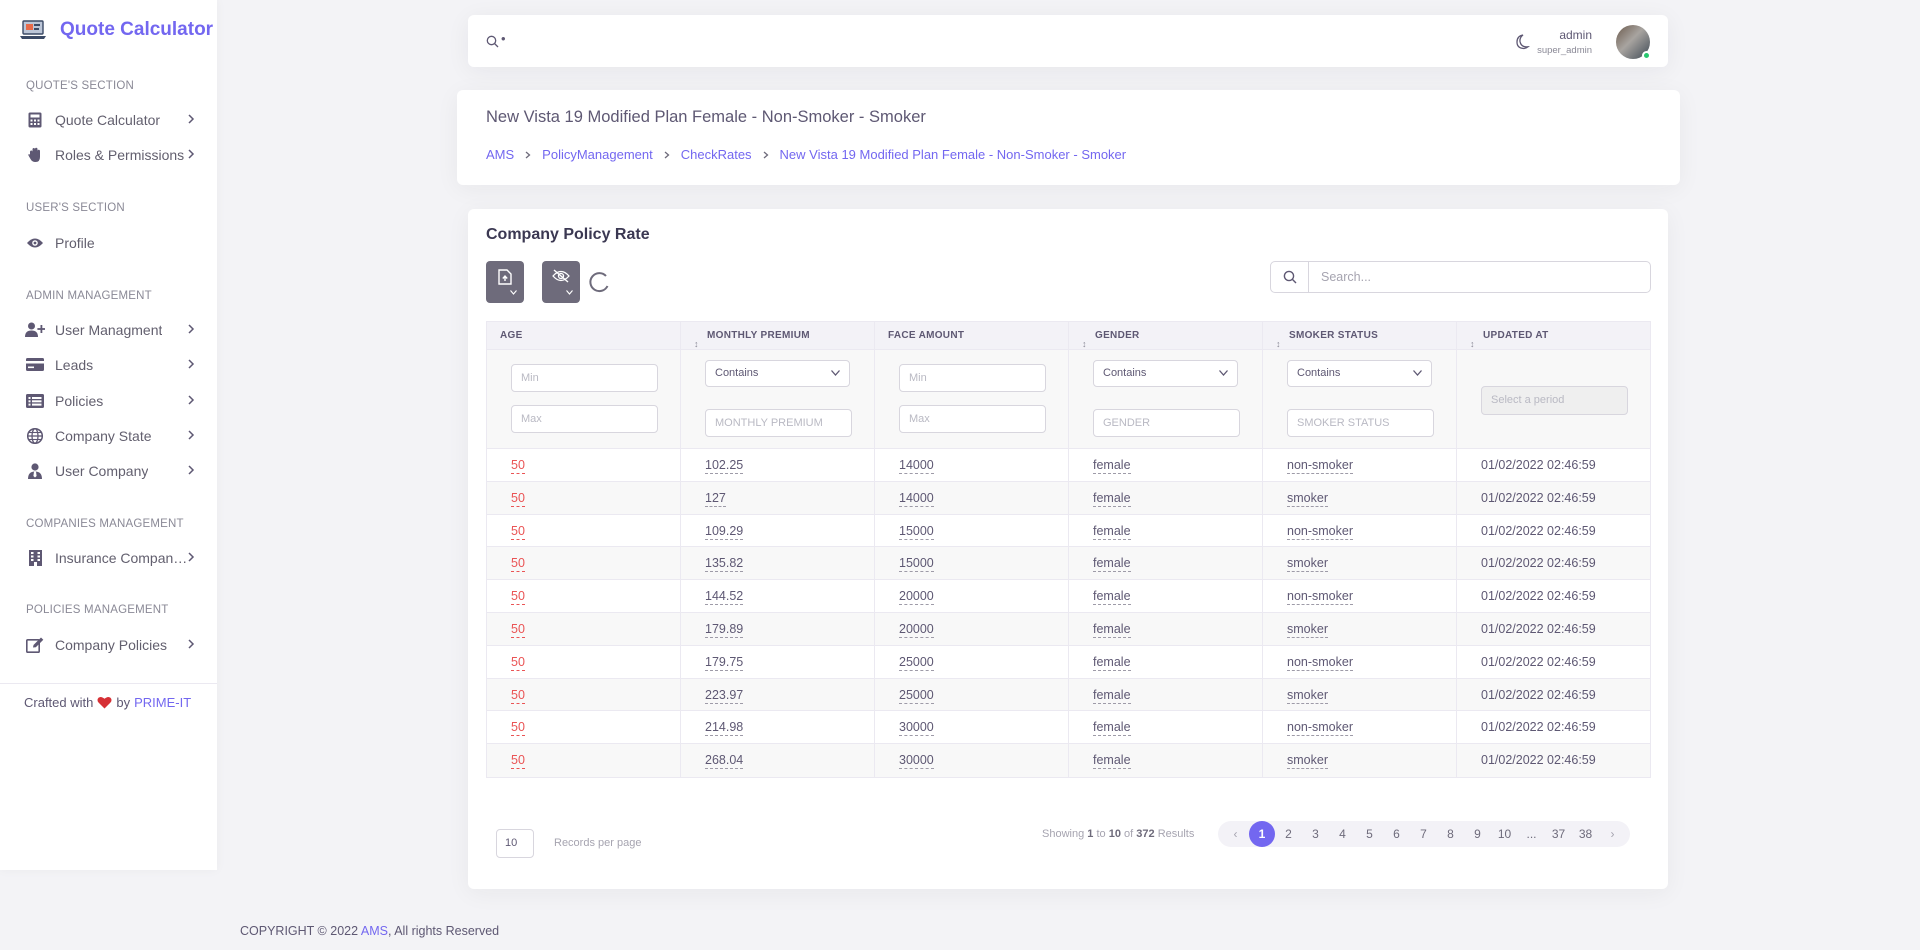 Image resolution: width=1920 pixels, height=950 pixels. I want to click on page-button: 1, so click(1262, 834).